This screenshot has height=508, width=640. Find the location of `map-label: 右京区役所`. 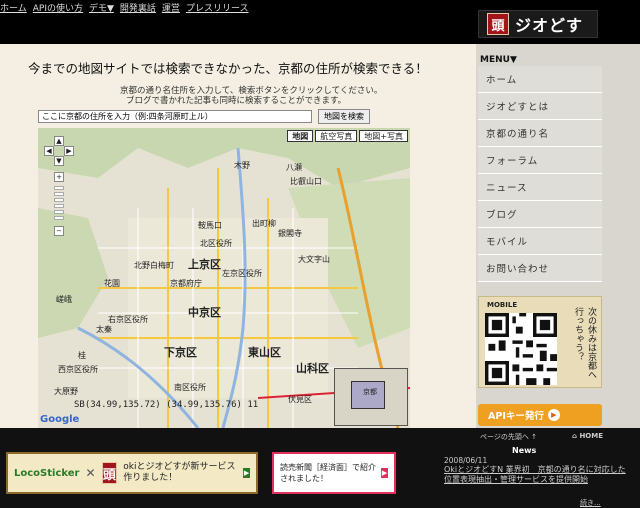

map-label: 右京区役所 is located at coordinates (128, 319).